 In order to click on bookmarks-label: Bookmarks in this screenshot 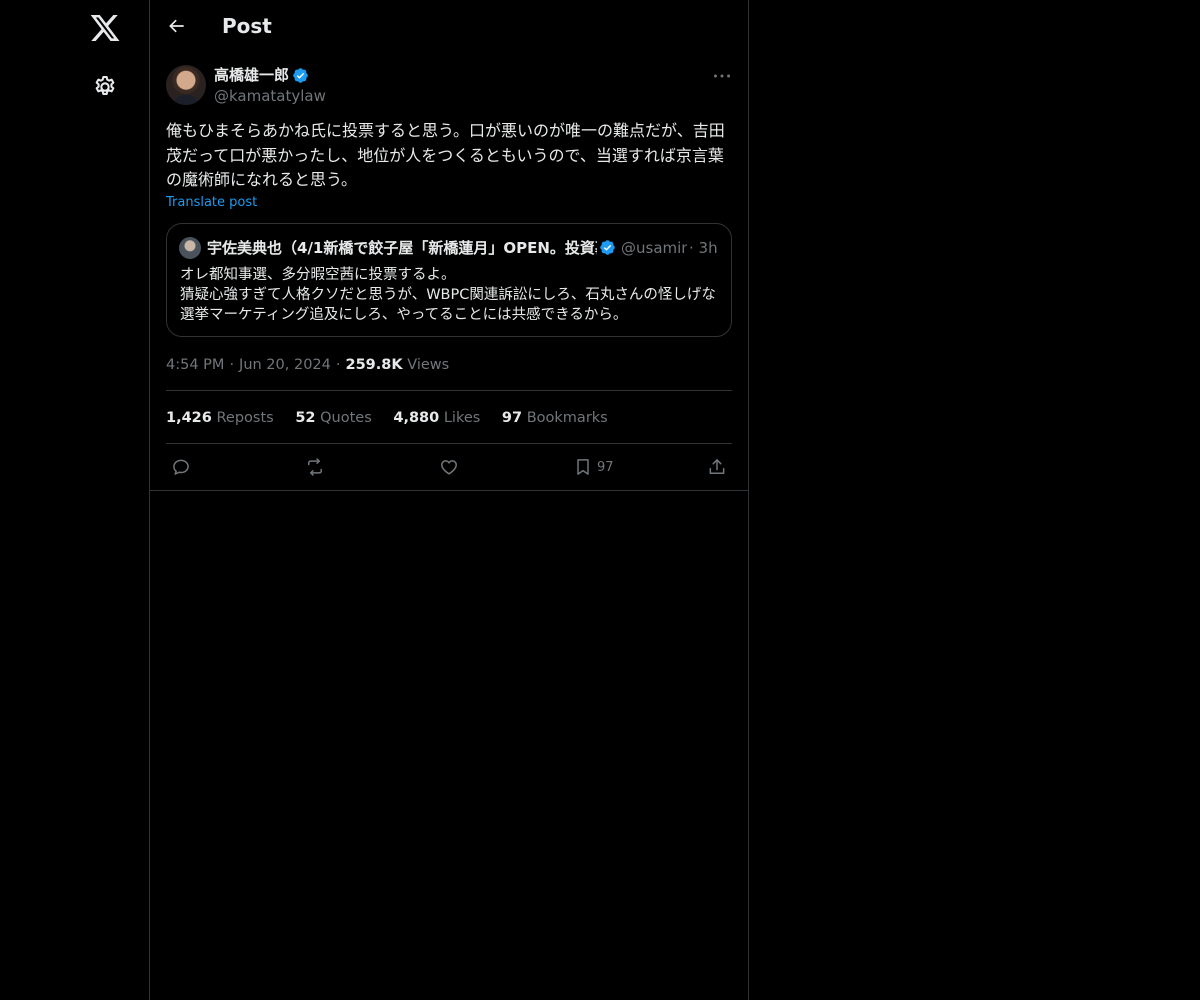, I will do `click(567, 418)`.